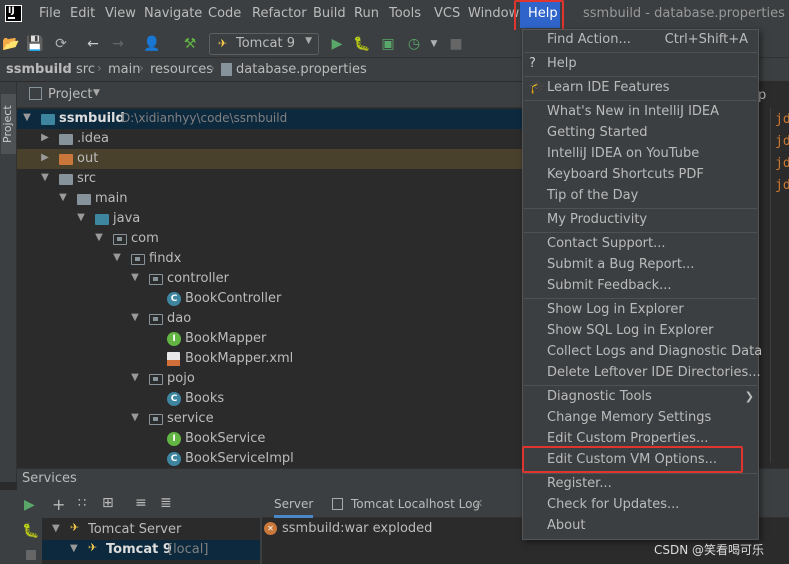 The width and height of the screenshot is (789, 564). I want to click on tree-row-bookcontroller: C BookController, so click(269, 299).